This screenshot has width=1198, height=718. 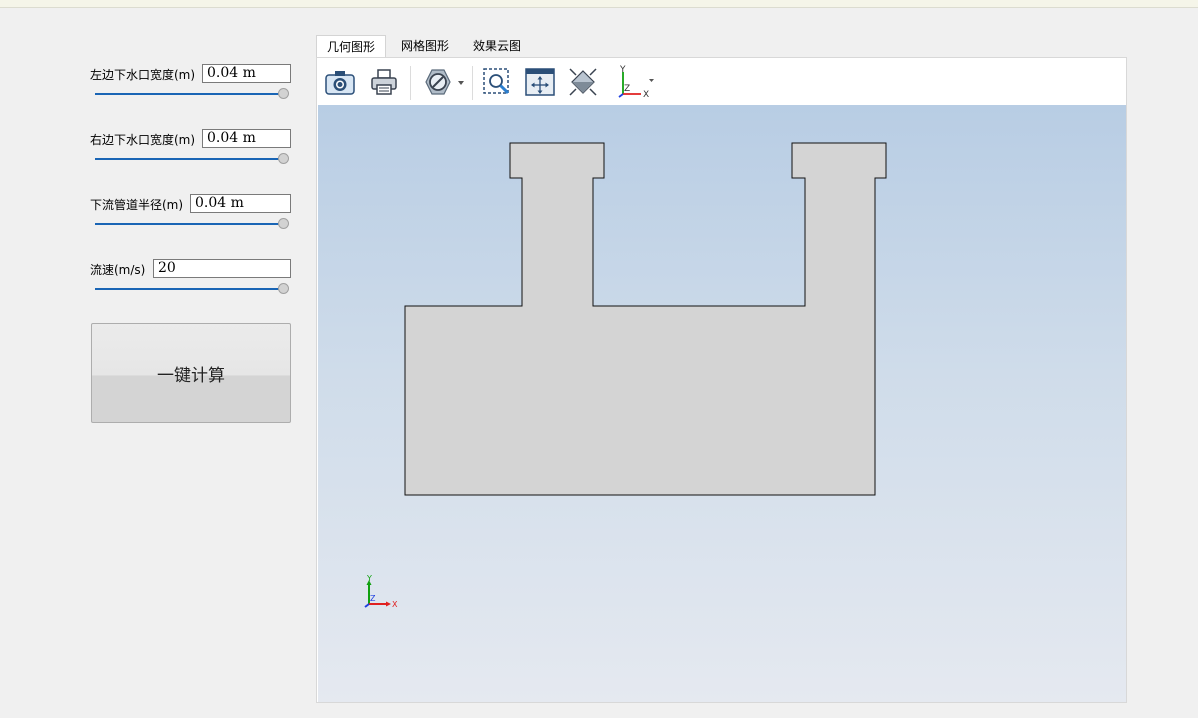 I want to click on top-strip, so click(x=599, y=4).